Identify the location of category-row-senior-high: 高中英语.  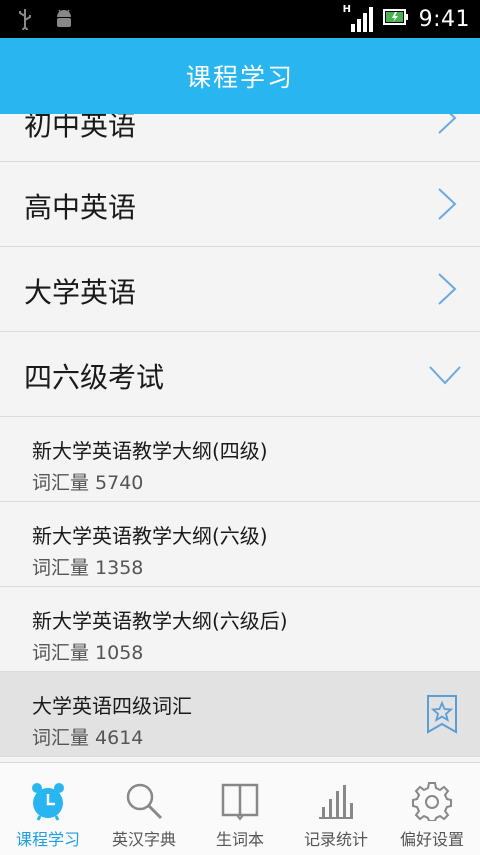
(240, 204).